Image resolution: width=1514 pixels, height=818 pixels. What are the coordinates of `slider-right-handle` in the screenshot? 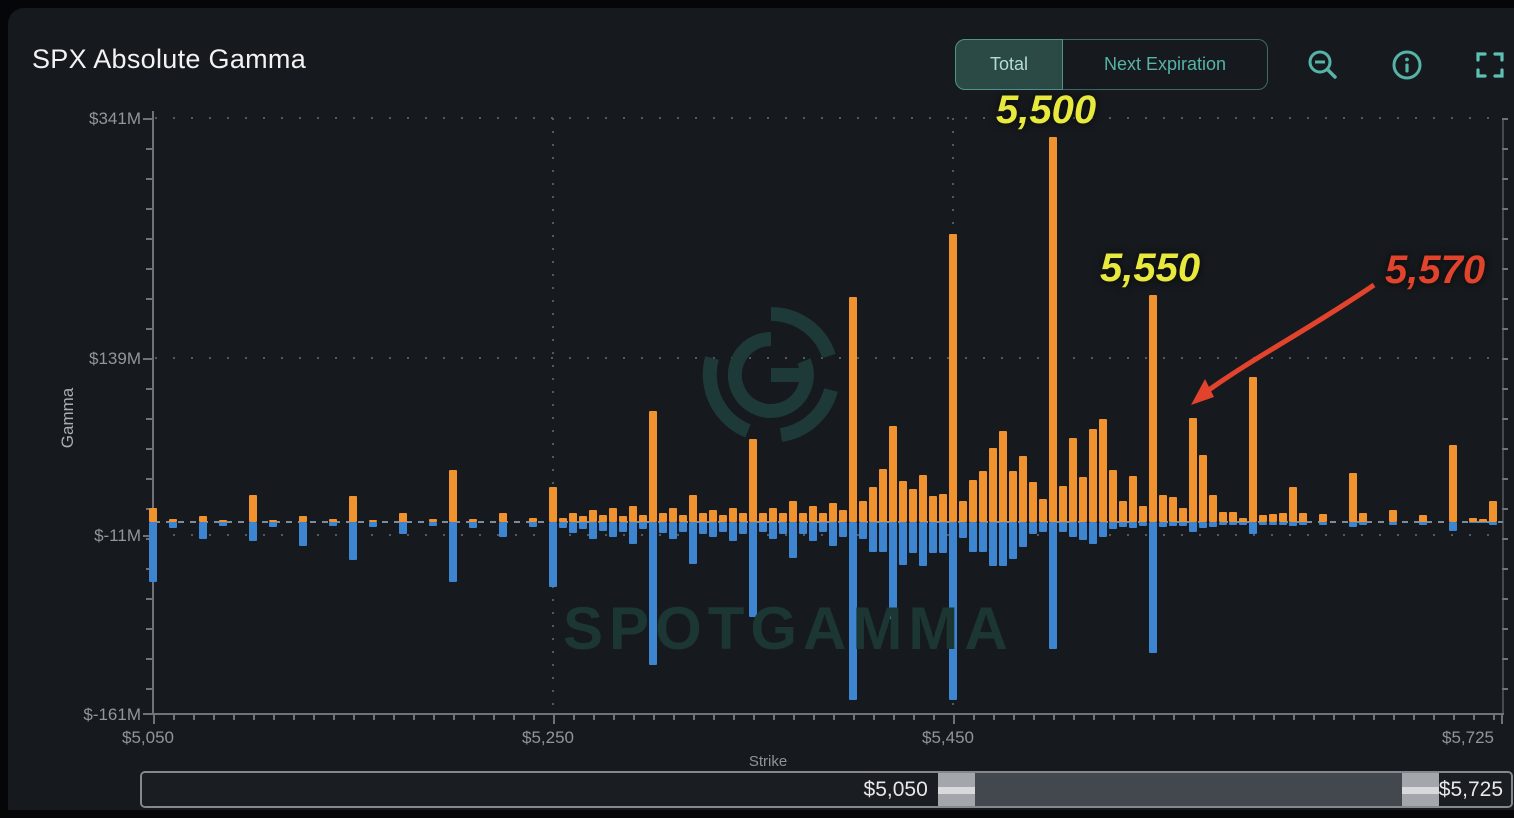 It's located at (1420, 789).